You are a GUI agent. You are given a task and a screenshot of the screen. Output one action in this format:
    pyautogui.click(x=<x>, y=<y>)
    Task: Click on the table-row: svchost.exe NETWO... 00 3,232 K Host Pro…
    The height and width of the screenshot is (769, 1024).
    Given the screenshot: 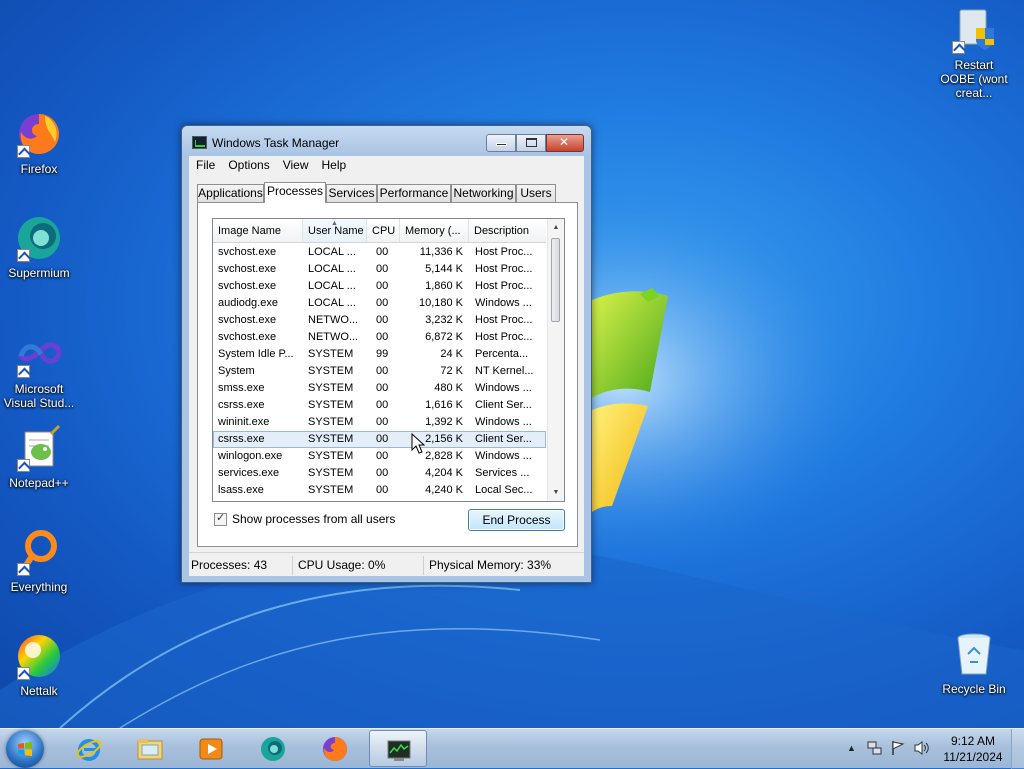 What is the action you would take?
    pyautogui.click(x=379, y=320)
    